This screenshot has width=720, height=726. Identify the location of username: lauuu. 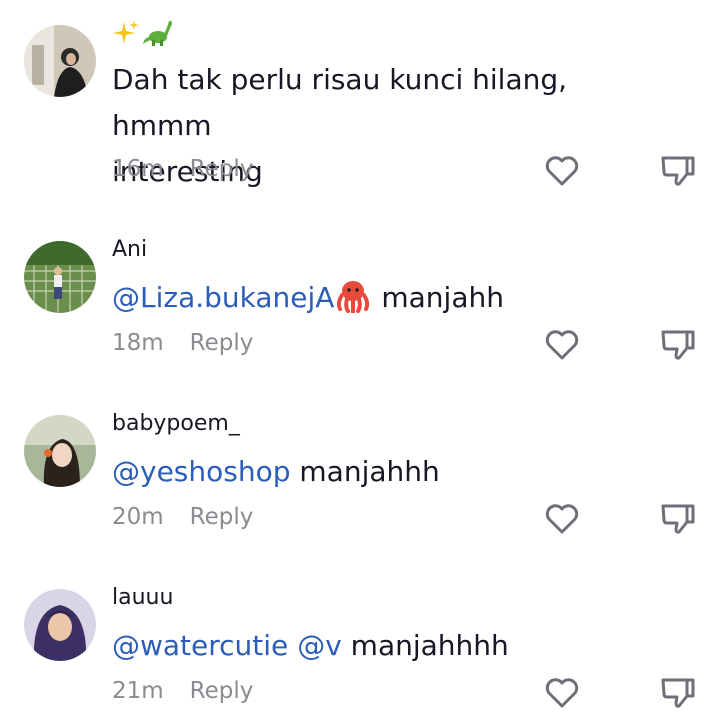
(142, 597).